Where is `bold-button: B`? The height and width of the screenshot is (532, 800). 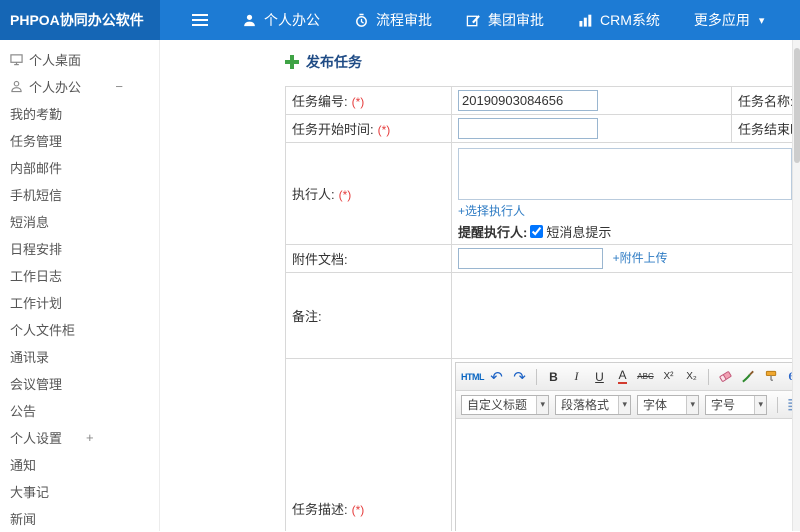 bold-button: B is located at coordinates (553, 376).